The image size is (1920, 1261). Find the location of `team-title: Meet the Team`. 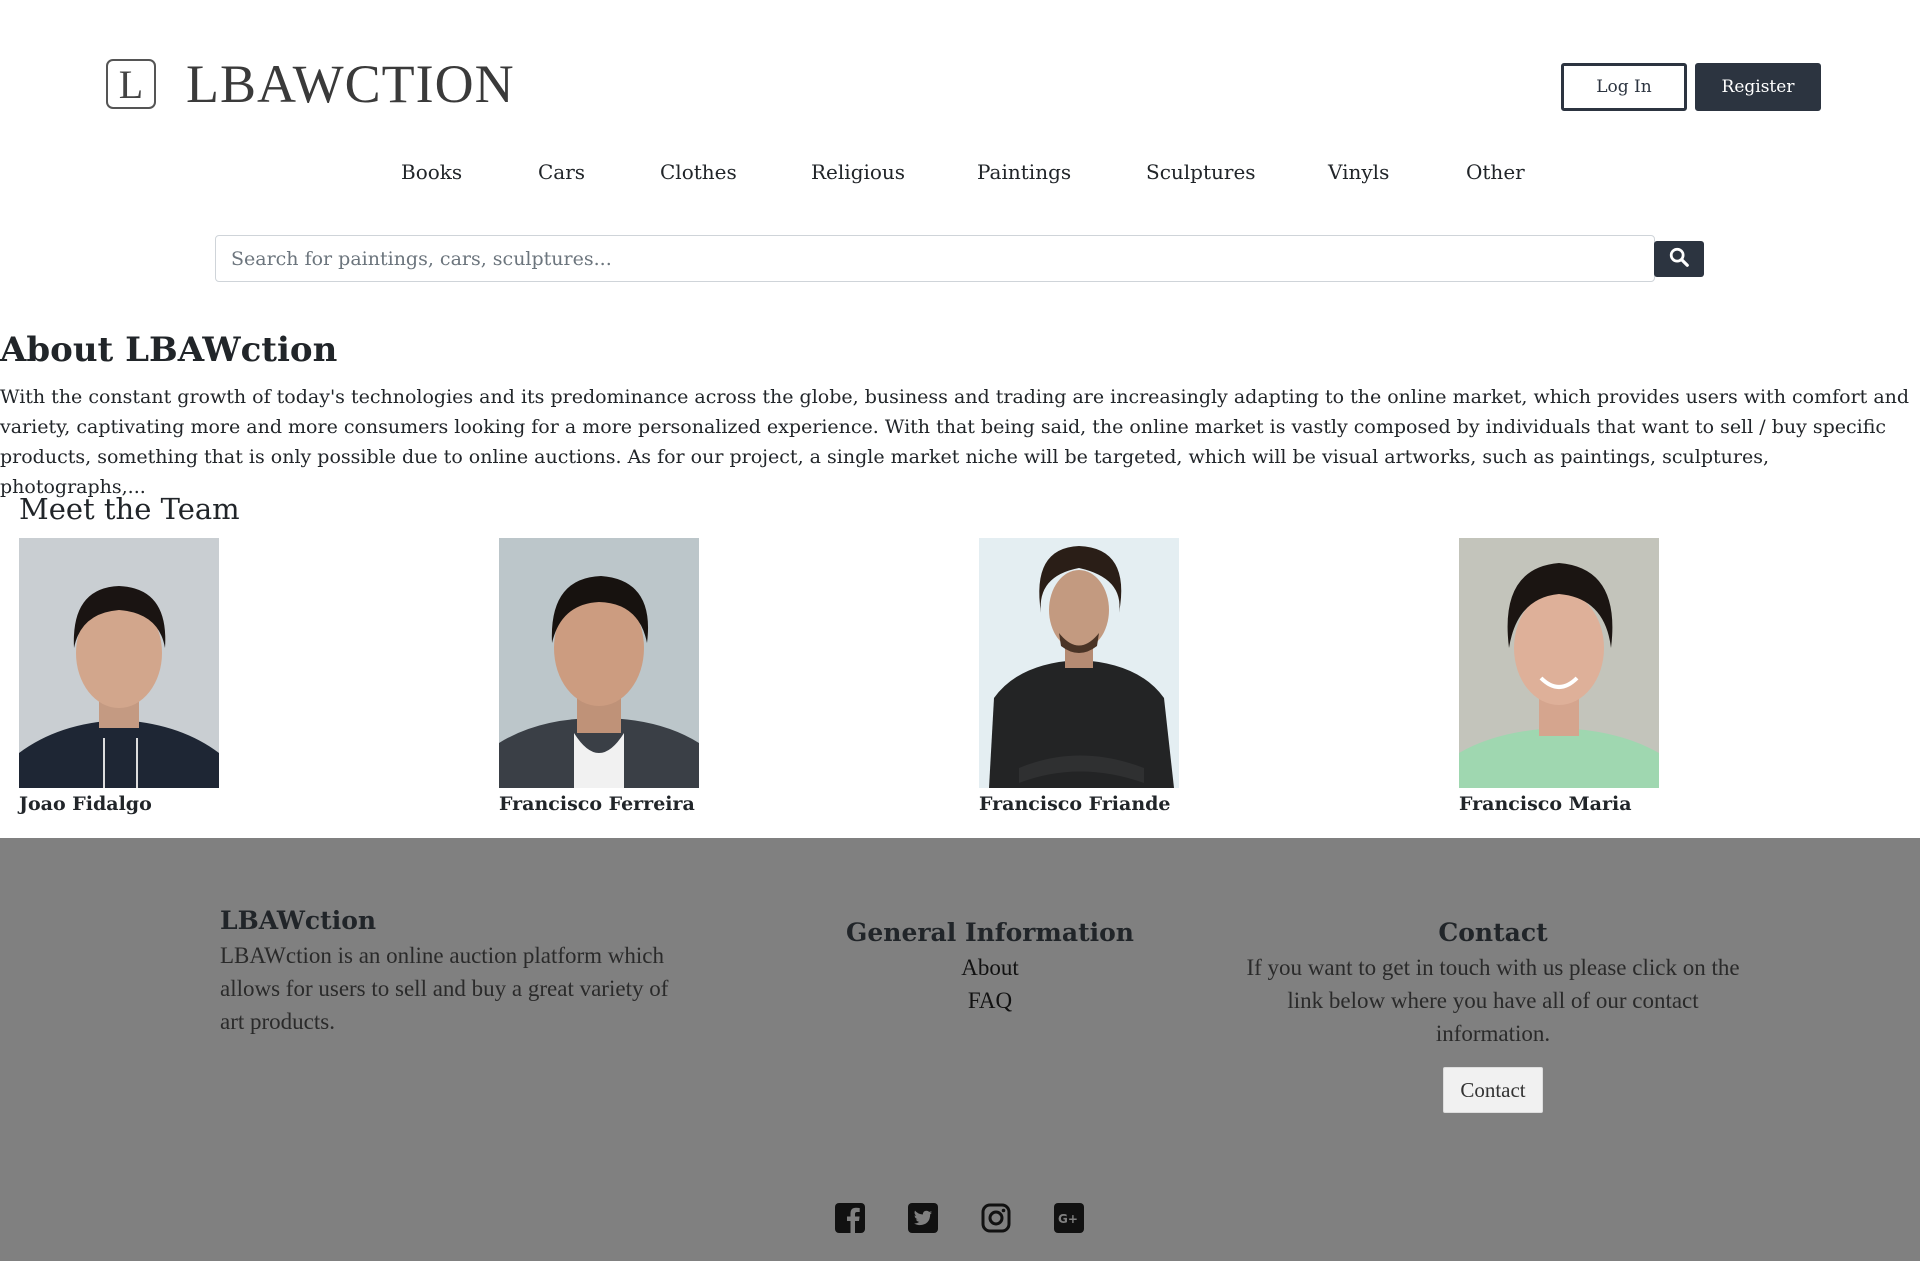

team-title: Meet the Team is located at coordinates (129, 509).